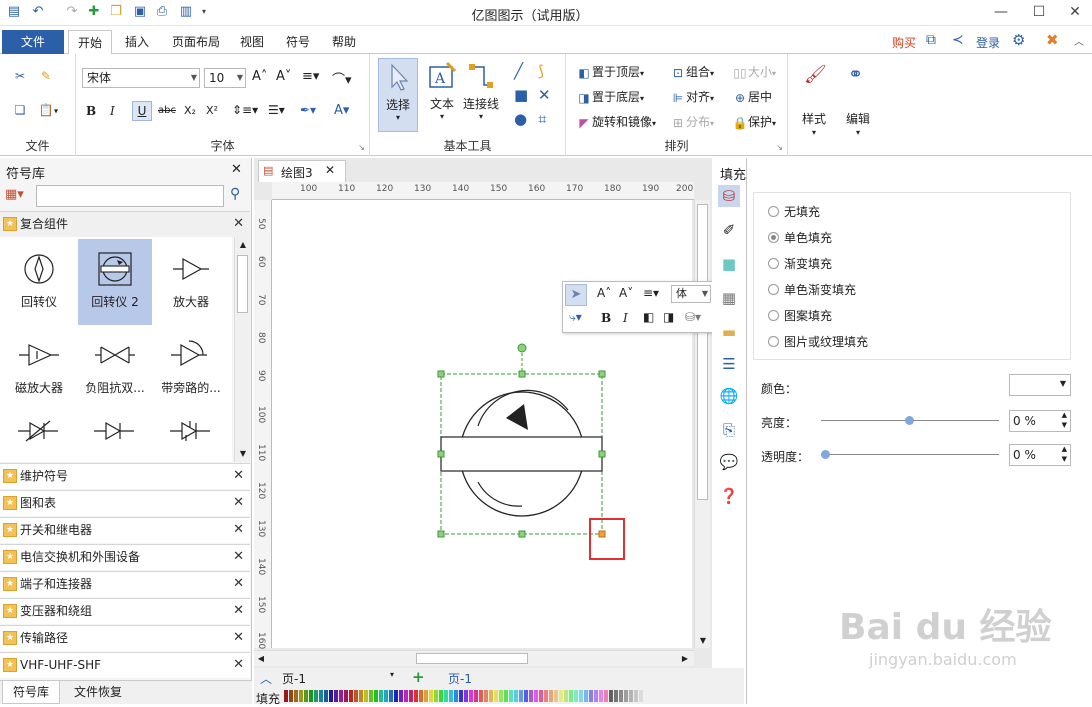 The width and height of the screenshot is (1092, 707). What do you see at coordinates (167, 110) in the screenshot?
I see `strikethrough-icon: abc` at bounding box center [167, 110].